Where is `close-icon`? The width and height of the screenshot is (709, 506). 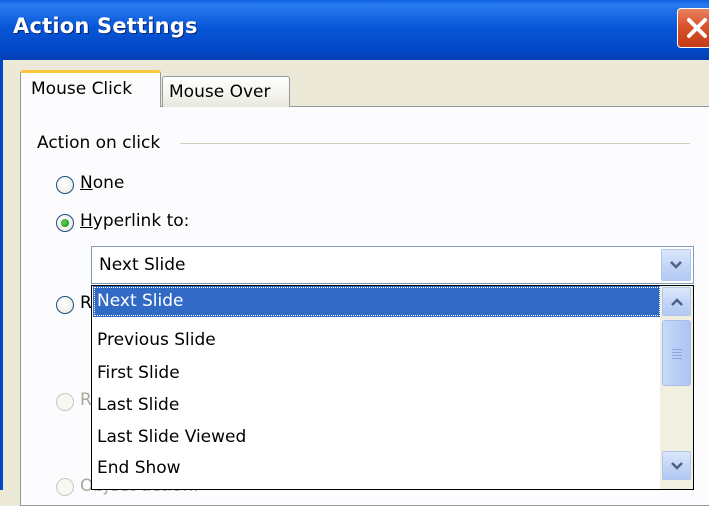 close-icon is located at coordinates (697, 28).